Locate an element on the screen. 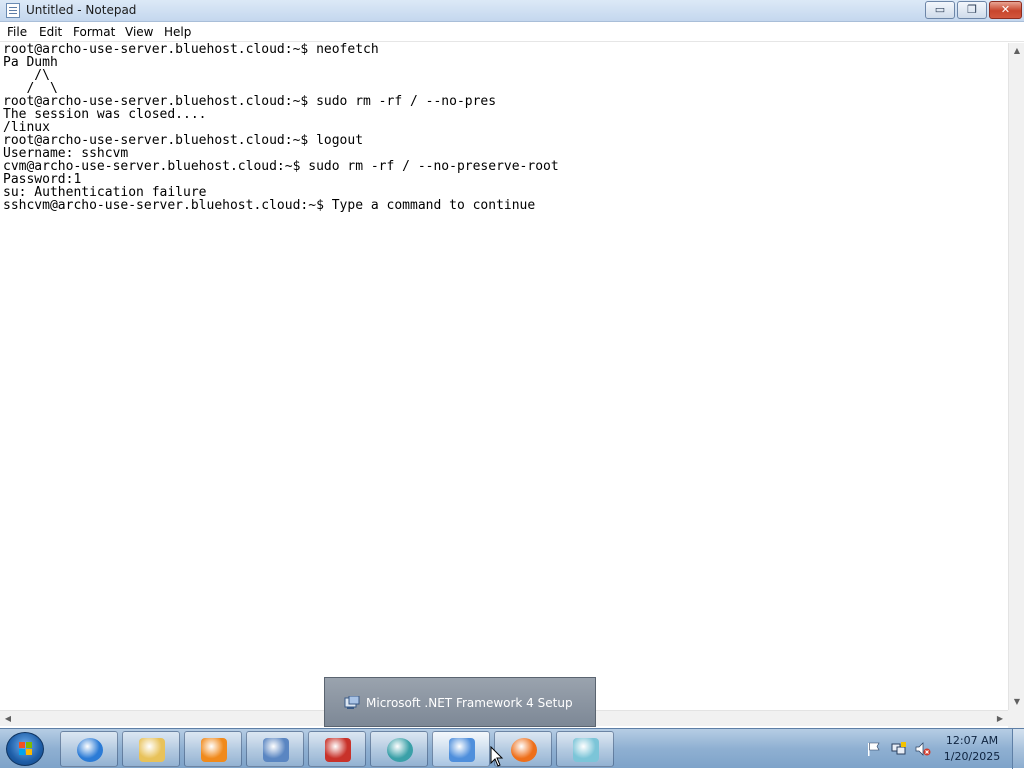  scrollbar-corner is located at coordinates (1016, 719).